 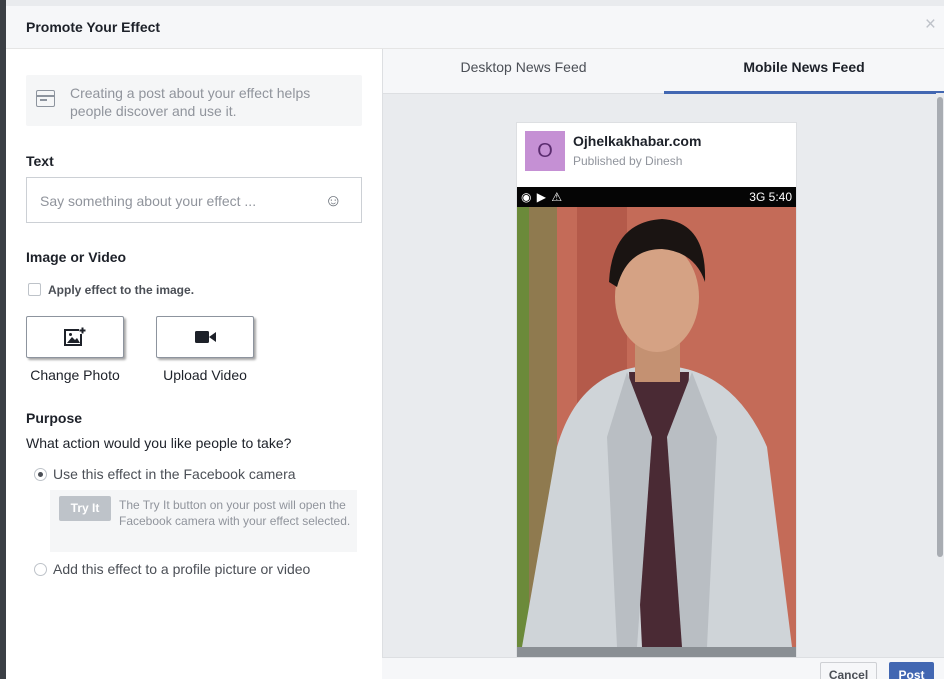 What do you see at coordinates (93, 27) in the screenshot?
I see `dialog-title: Promote Your Effect` at bounding box center [93, 27].